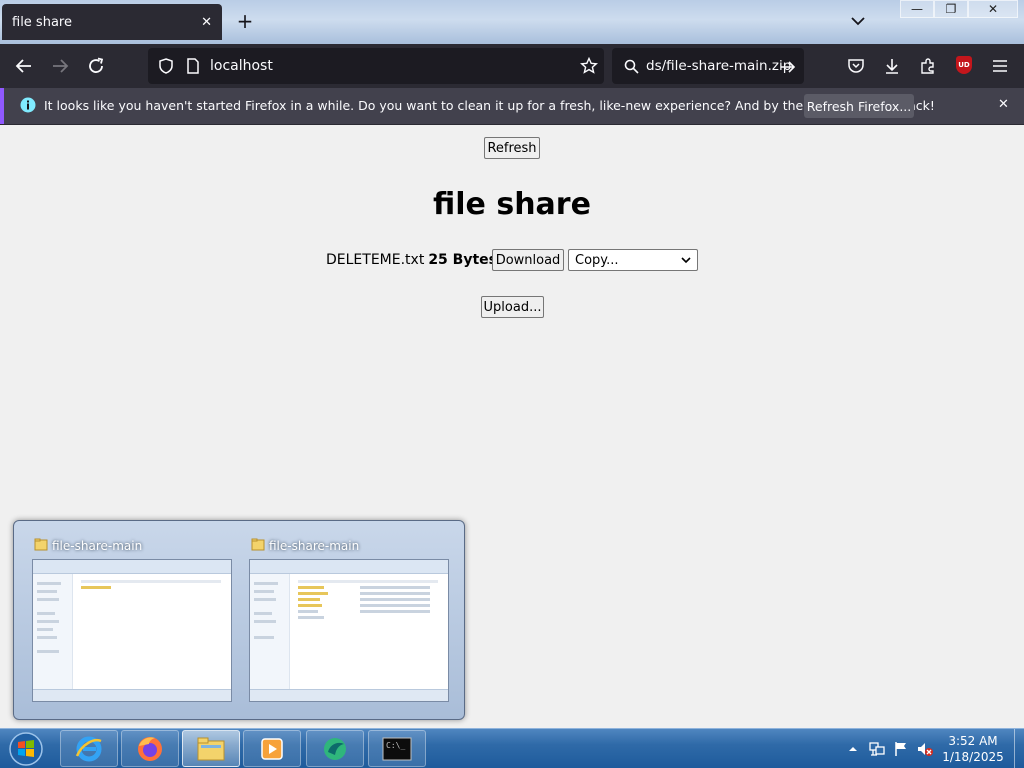 This screenshot has width=1024, height=768. I want to click on back-button, so click(24, 66).